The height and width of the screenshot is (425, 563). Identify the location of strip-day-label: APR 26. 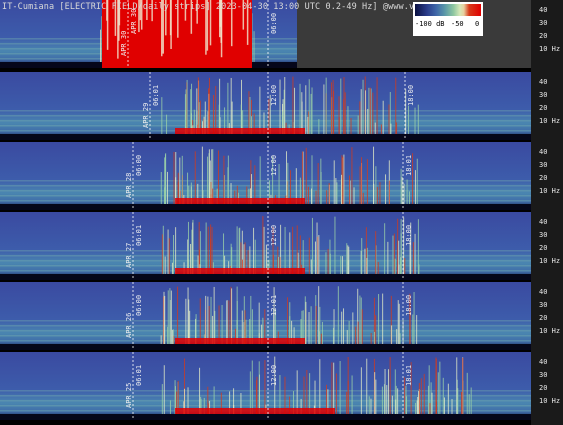
(129, 325).